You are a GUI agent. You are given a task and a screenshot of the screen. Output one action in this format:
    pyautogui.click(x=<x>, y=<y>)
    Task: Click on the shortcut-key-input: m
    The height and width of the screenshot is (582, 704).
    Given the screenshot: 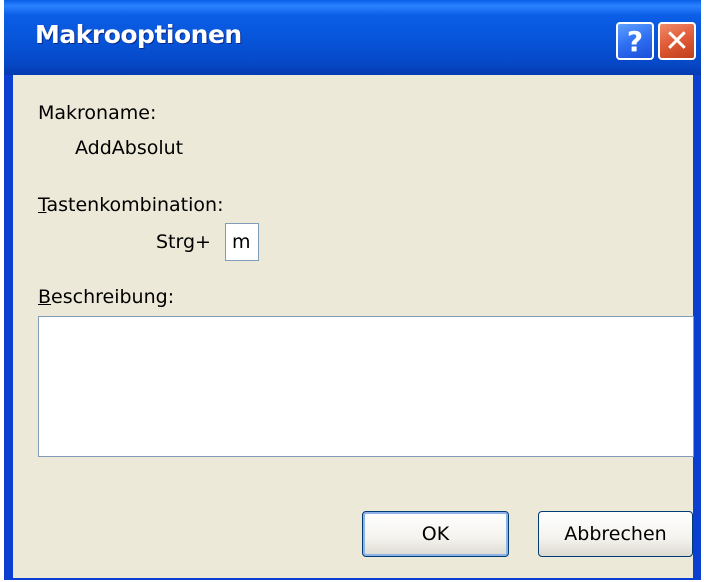 What is the action you would take?
    pyautogui.click(x=242, y=242)
    